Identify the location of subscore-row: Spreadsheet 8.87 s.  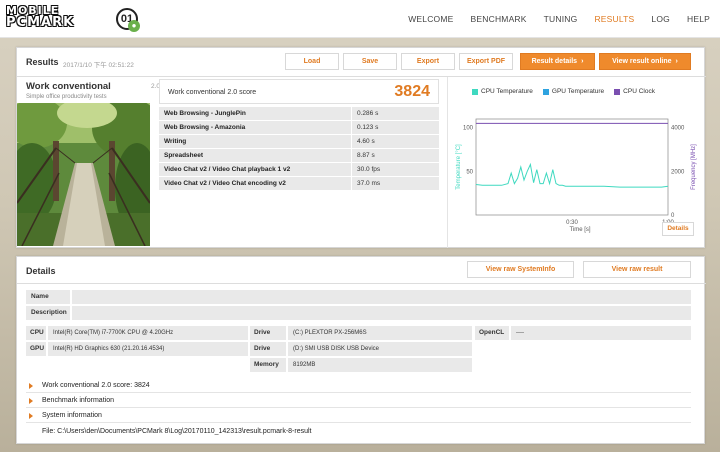
(299, 156).